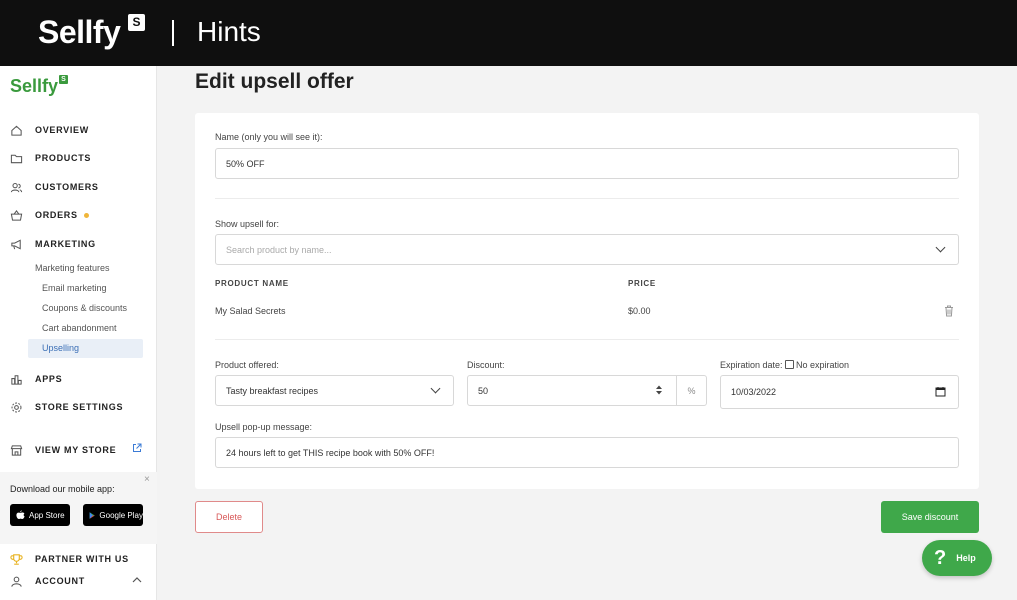  What do you see at coordinates (264, 427) in the screenshot?
I see `popup-message-label: Upsell pop-up message:` at bounding box center [264, 427].